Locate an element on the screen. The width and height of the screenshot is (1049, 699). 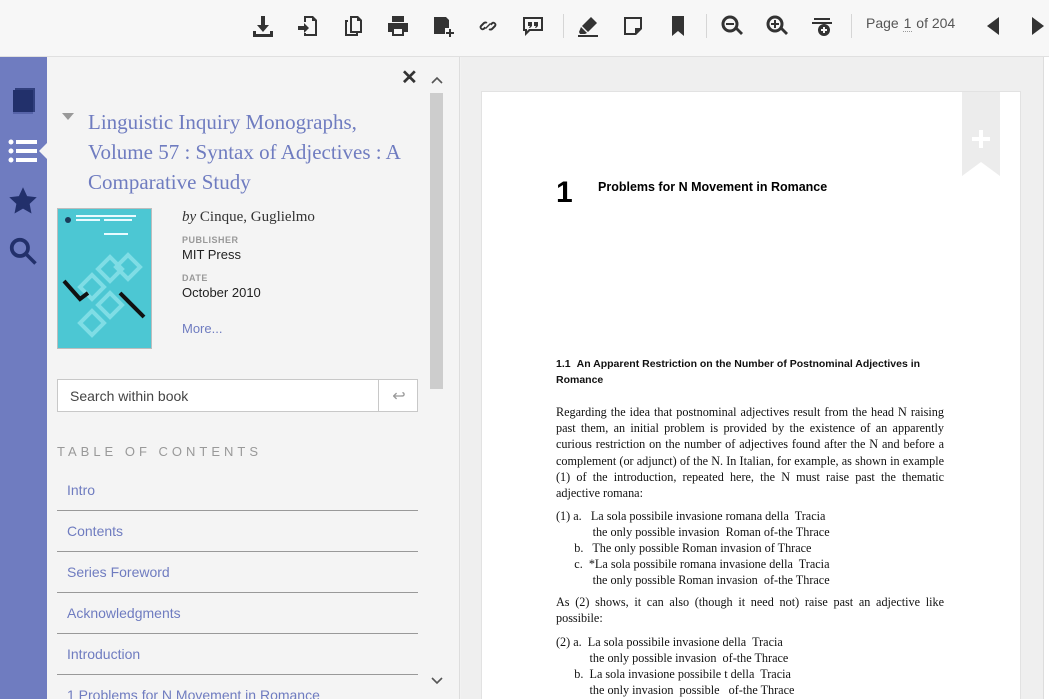
search-within-book: ↩ is located at coordinates (237, 395).